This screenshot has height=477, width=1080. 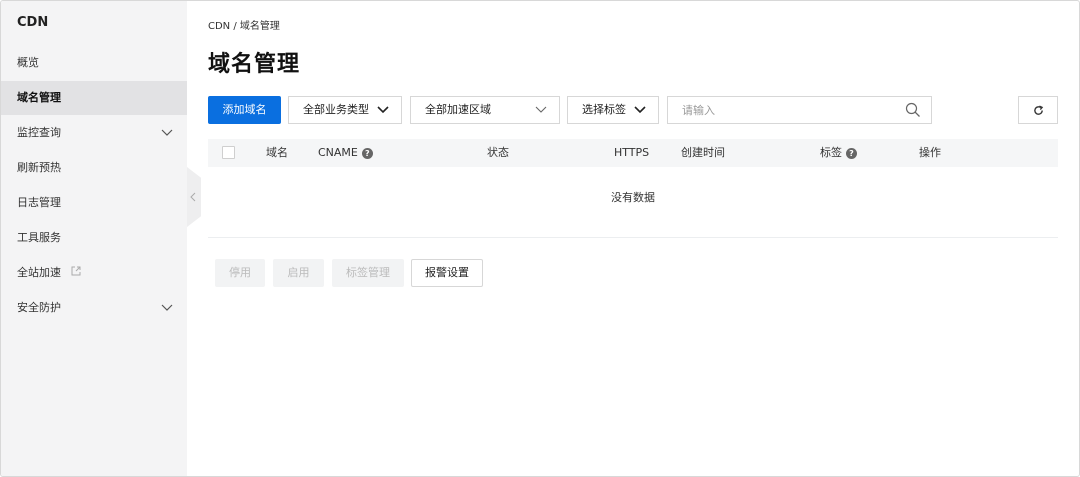 What do you see at coordinates (39, 132) in the screenshot?
I see `sidebar-item-label: 监控查询` at bounding box center [39, 132].